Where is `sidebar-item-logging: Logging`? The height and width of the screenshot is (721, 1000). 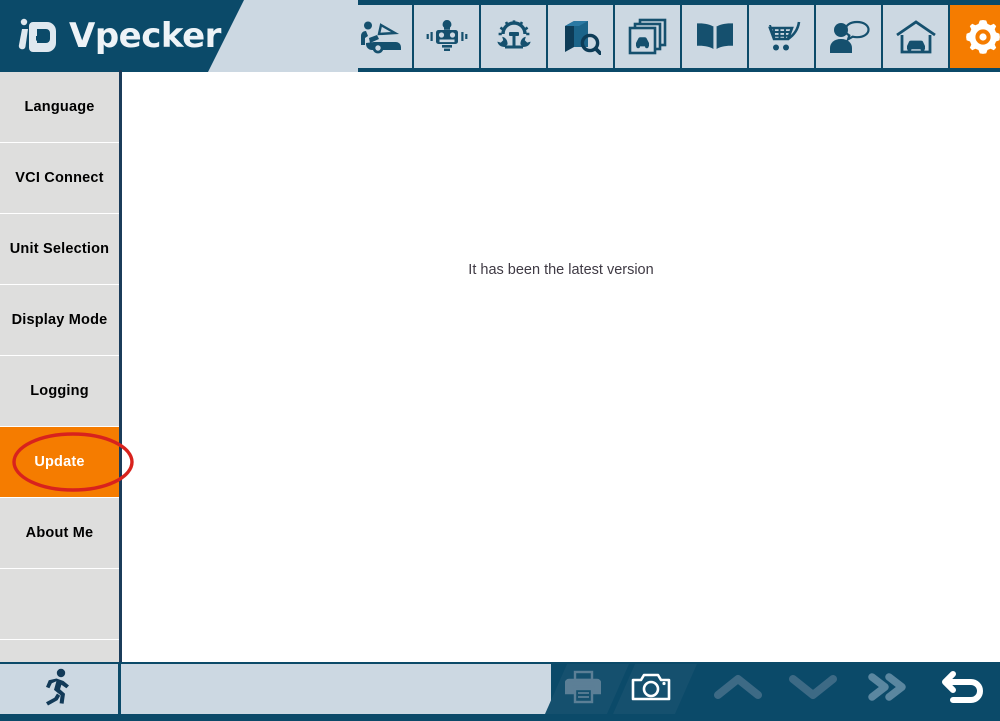
sidebar-item-logging: Logging is located at coordinates (59, 391).